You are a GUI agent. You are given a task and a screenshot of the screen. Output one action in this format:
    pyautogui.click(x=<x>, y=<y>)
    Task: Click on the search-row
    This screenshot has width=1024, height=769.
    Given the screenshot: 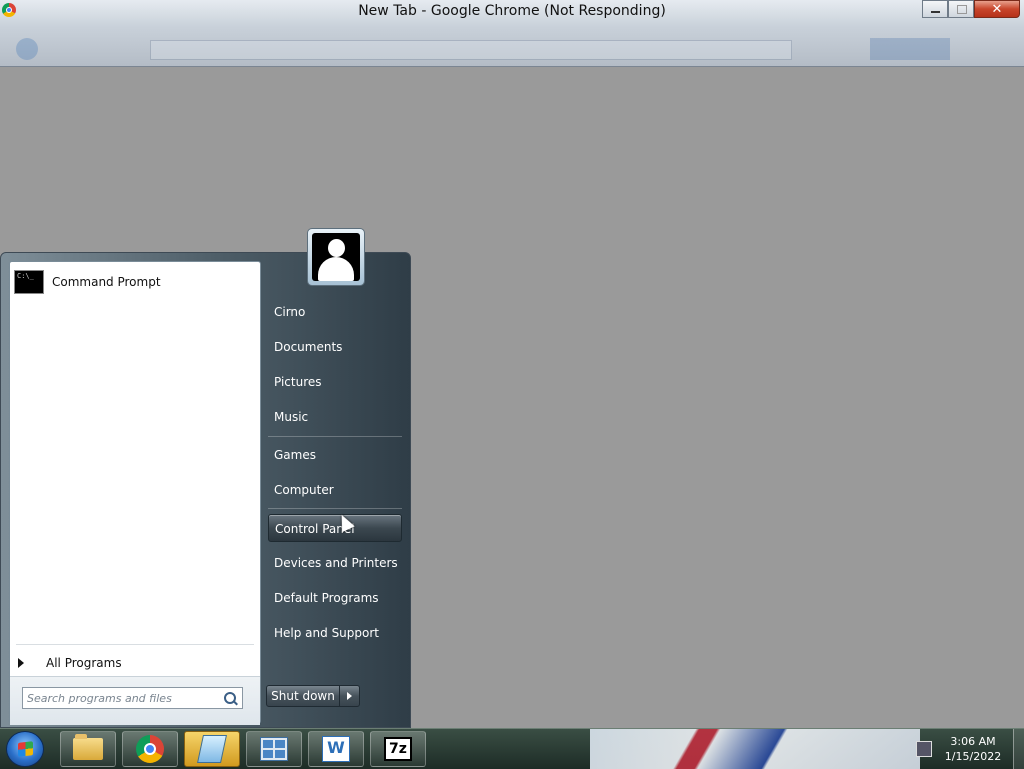 What is the action you would take?
    pyautogui.click(x=135, y=700)
    